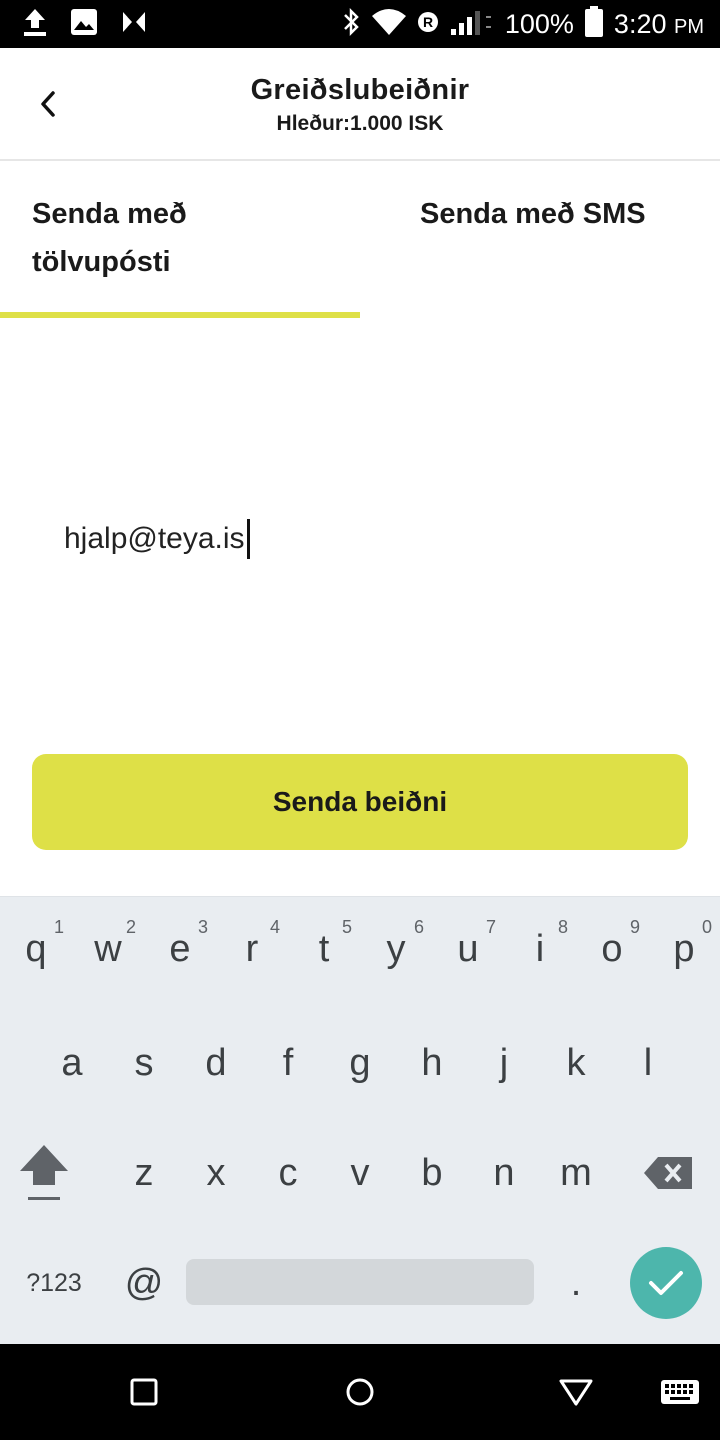  I want to click on key-q: q1, so click(36, 949).